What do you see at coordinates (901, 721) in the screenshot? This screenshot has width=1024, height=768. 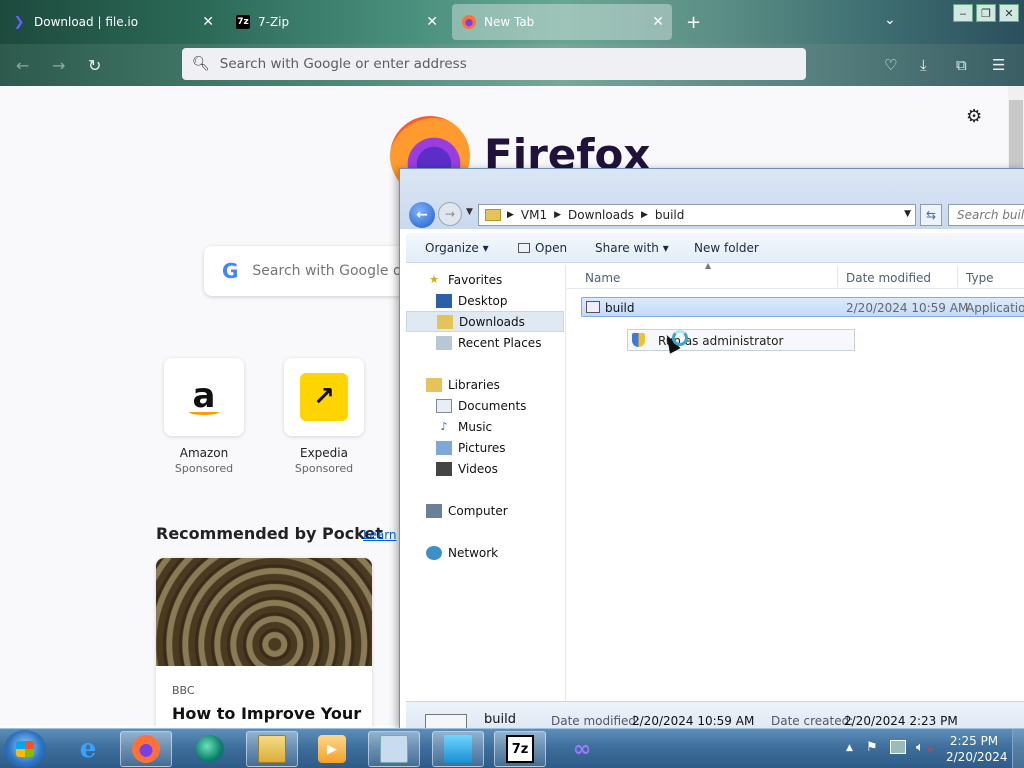 I see `details-created-value: 2/20/2024 2:23 PM` at bounding box center [901, 721].